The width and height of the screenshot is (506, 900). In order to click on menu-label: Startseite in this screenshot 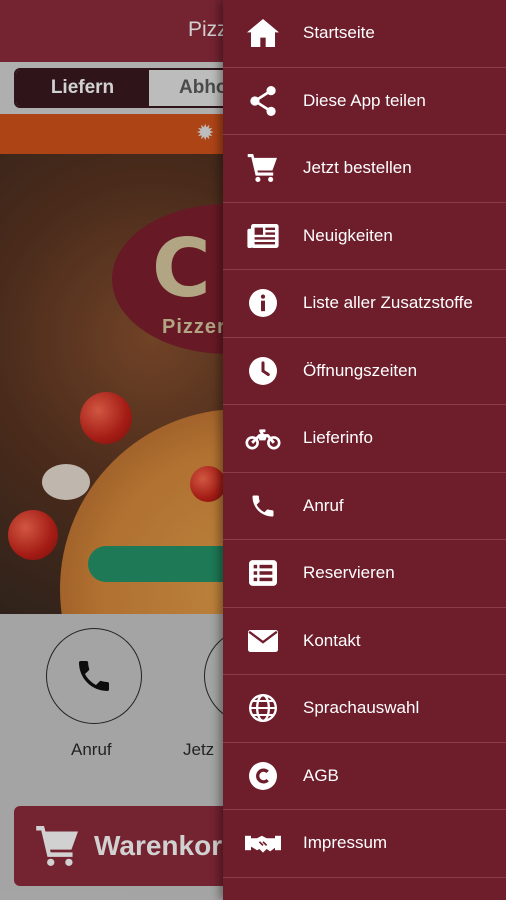, I will do `click(339, 33)`.